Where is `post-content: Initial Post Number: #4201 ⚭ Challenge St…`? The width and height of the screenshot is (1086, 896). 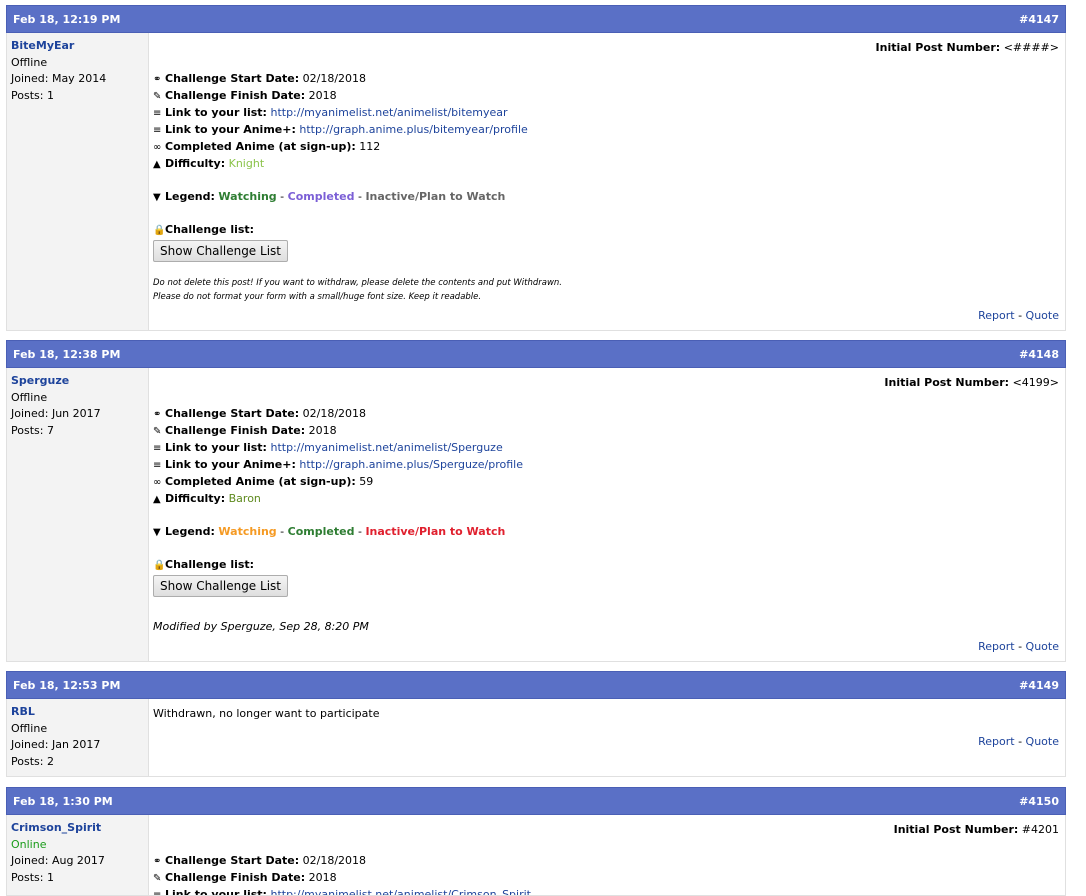
post-content: Initial Post Number: #4201 ⚭ Challenge St… is located at coordinates (607, 855).